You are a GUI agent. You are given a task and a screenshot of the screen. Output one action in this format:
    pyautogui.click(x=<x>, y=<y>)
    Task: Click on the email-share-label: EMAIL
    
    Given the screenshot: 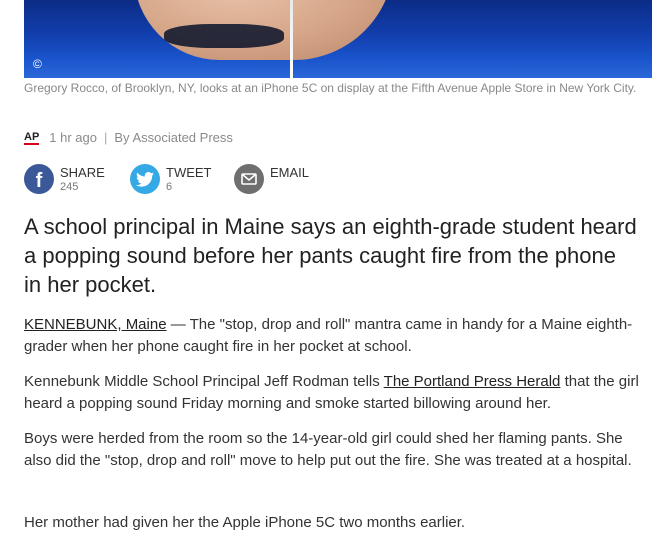 What is the action you would take?
    pyautogui.click(x=290, y=172)
    